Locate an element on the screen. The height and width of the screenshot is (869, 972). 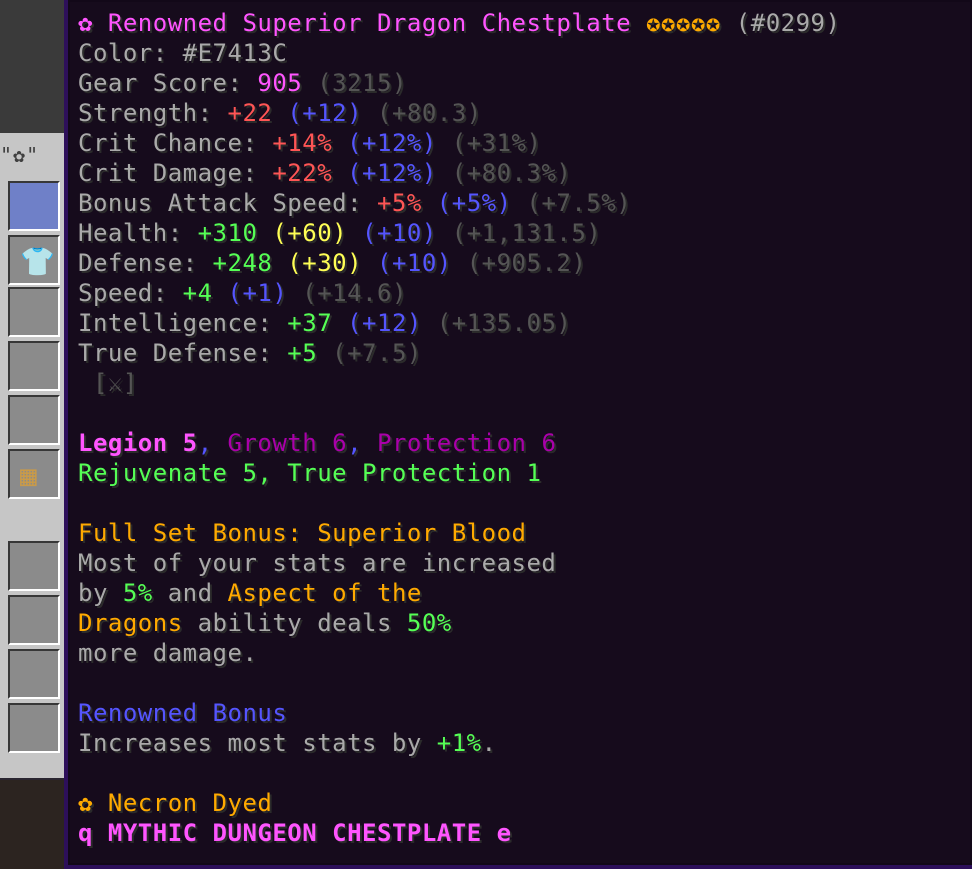
stat-dungeon: (+7.5) is located at coordinates (377, 353).